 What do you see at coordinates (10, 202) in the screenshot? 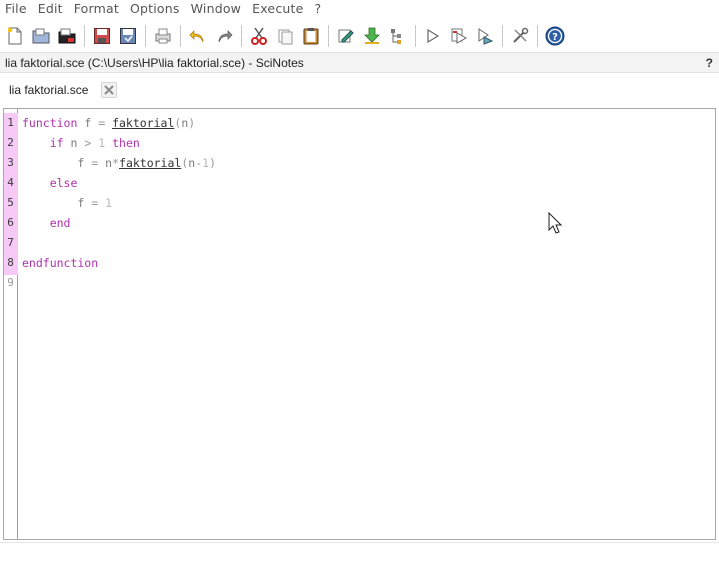
I see `line-number: 5` at bounding box center [10, 202].